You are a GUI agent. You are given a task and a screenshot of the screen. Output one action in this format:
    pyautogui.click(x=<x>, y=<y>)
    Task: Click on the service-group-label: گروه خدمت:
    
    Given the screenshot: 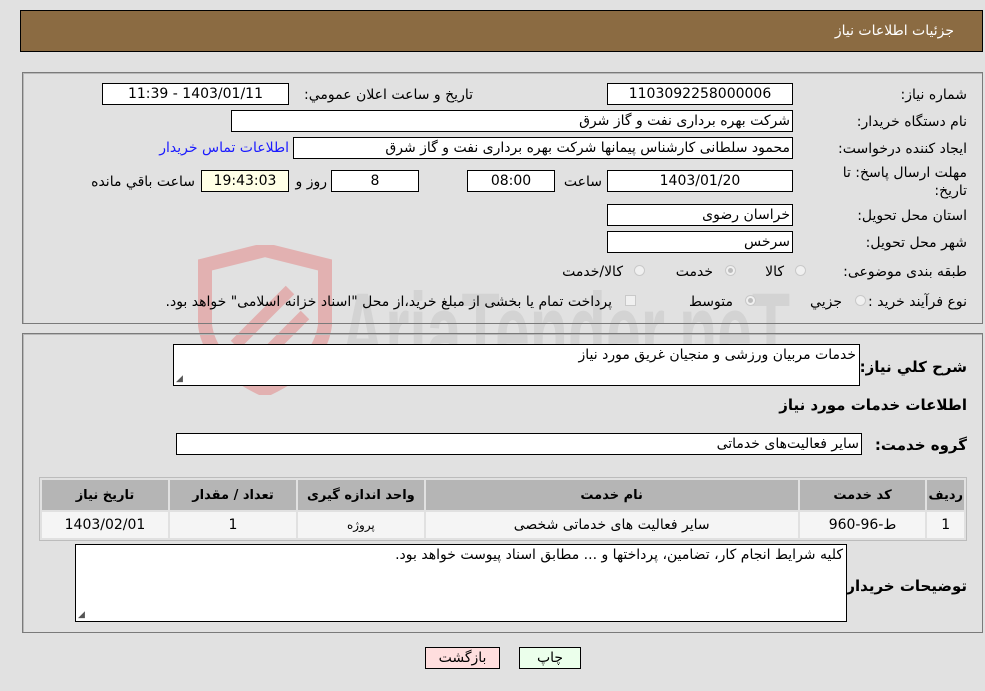 What is the action you would take?
    pyautogui.click(x=920, y=445)
    